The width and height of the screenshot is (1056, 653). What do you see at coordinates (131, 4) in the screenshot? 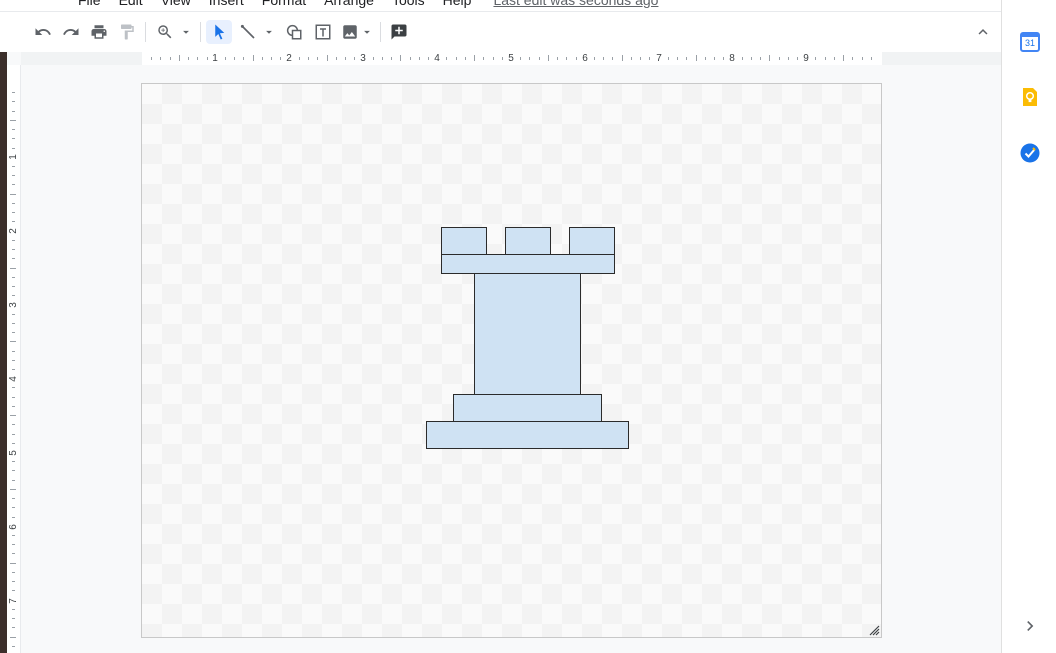
I see `menu-edit: Edit` at bounding box center [131, 4].